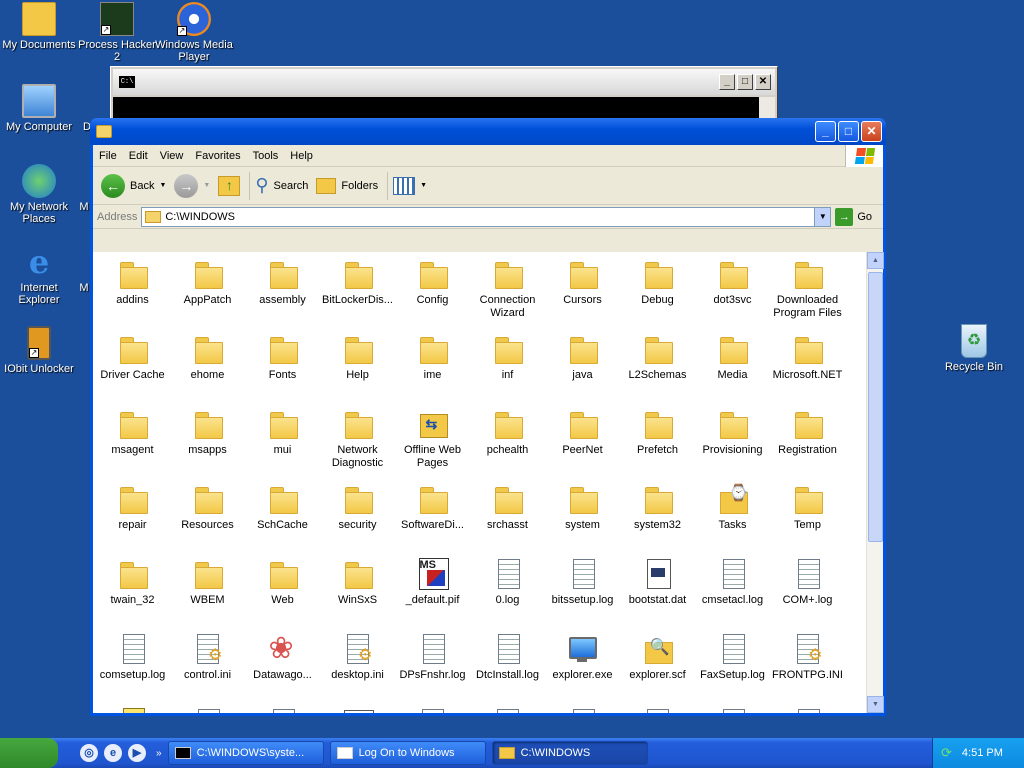 The image size is (1024, 768). What do you see at coordinates (732, 657) in the screenshot?
I see `file-item: FaxSetup.log` at bounding box center [732, 657].